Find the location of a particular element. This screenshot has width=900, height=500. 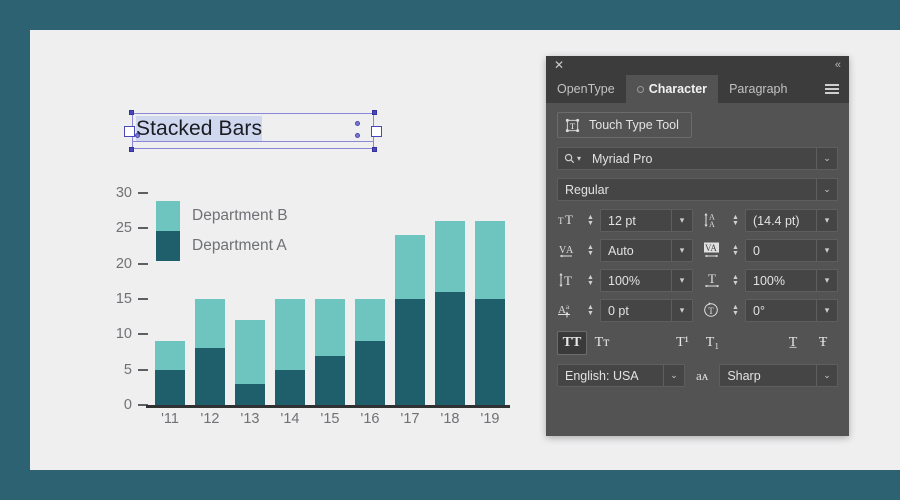

anchor-mid-left is located at coordinates (129, 131).